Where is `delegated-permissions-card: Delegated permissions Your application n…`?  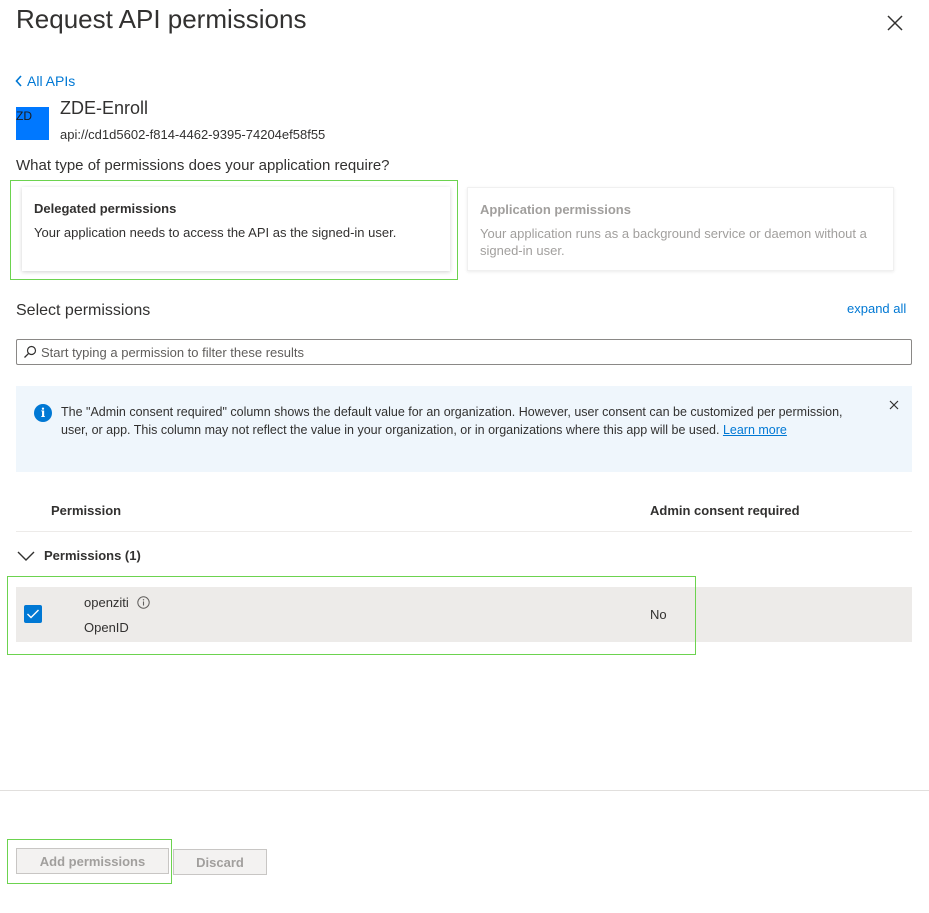 delegated-permissions-card: Delegated permissions Your application n… is located at coordinates (236, 229).